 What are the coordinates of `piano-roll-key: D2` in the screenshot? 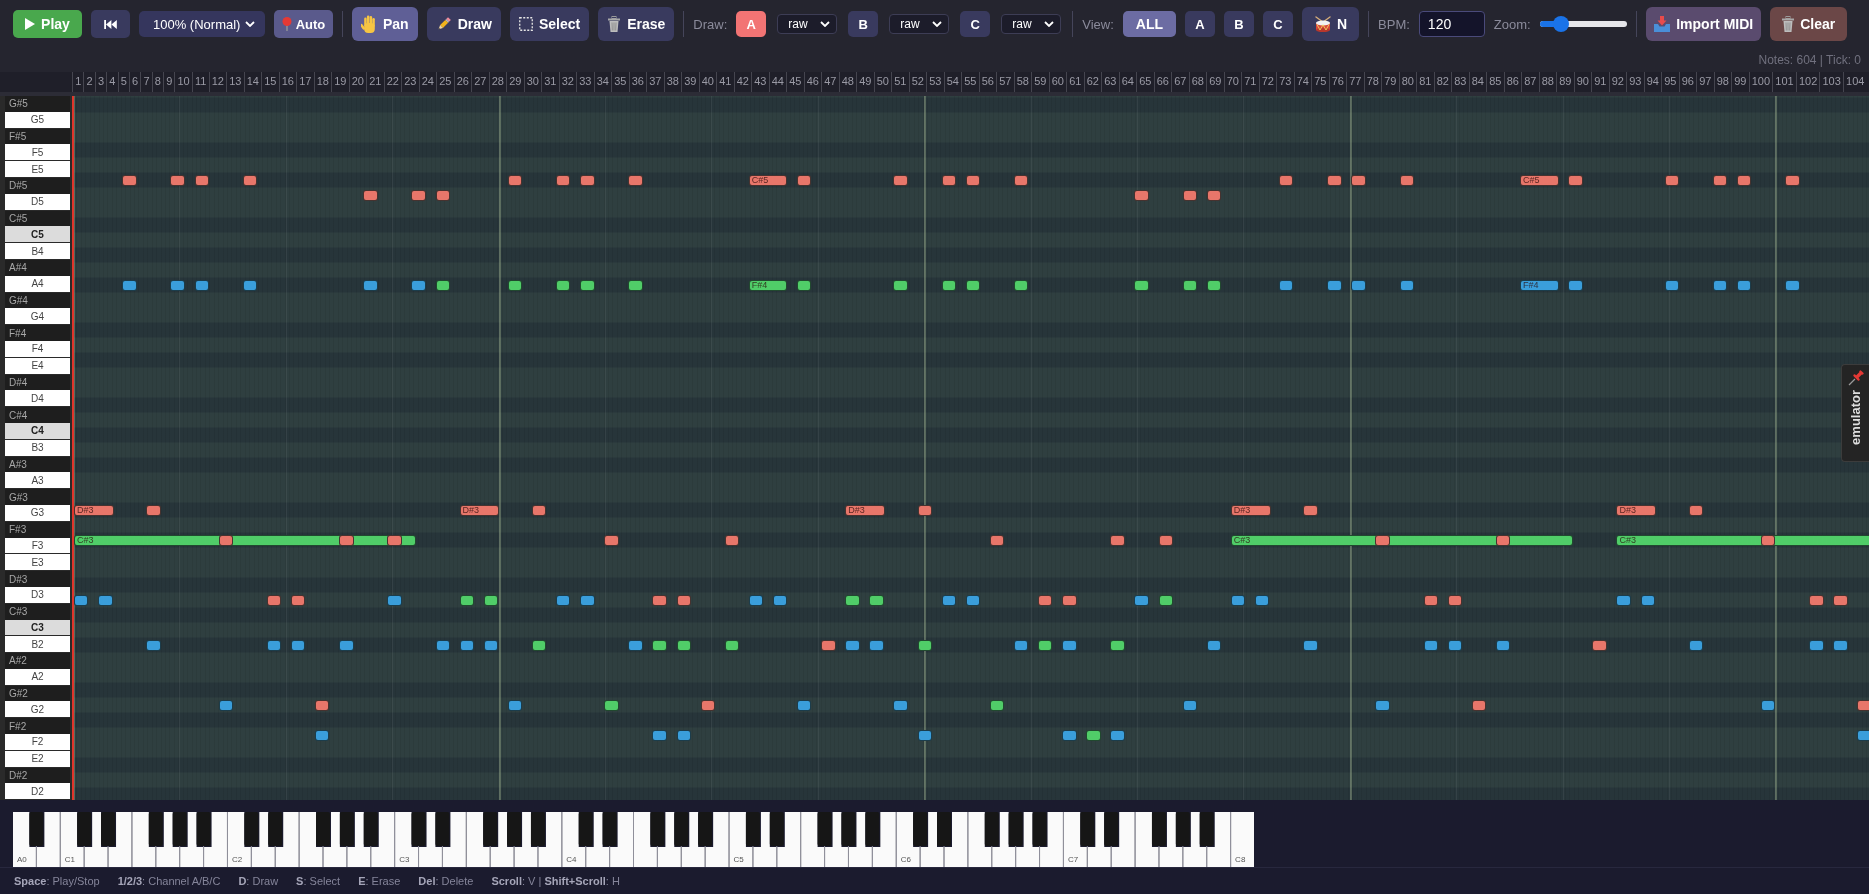 It's located at (37, 792).